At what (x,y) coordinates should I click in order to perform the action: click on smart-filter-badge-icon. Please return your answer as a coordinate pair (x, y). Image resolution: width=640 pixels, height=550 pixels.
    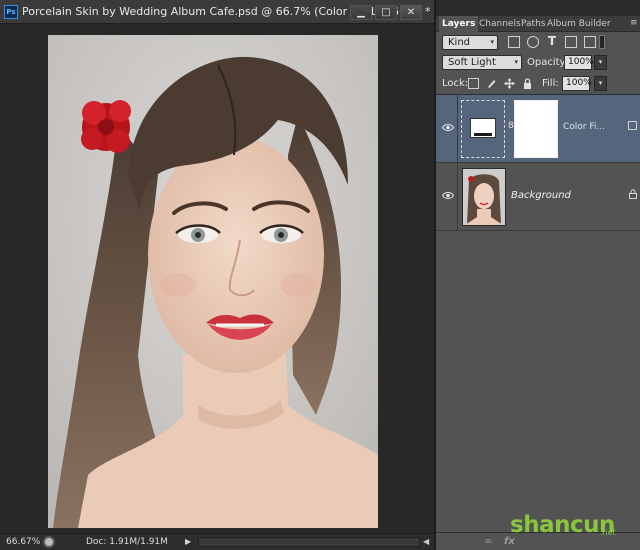
    Looking at the image, I should click on (632, 125).